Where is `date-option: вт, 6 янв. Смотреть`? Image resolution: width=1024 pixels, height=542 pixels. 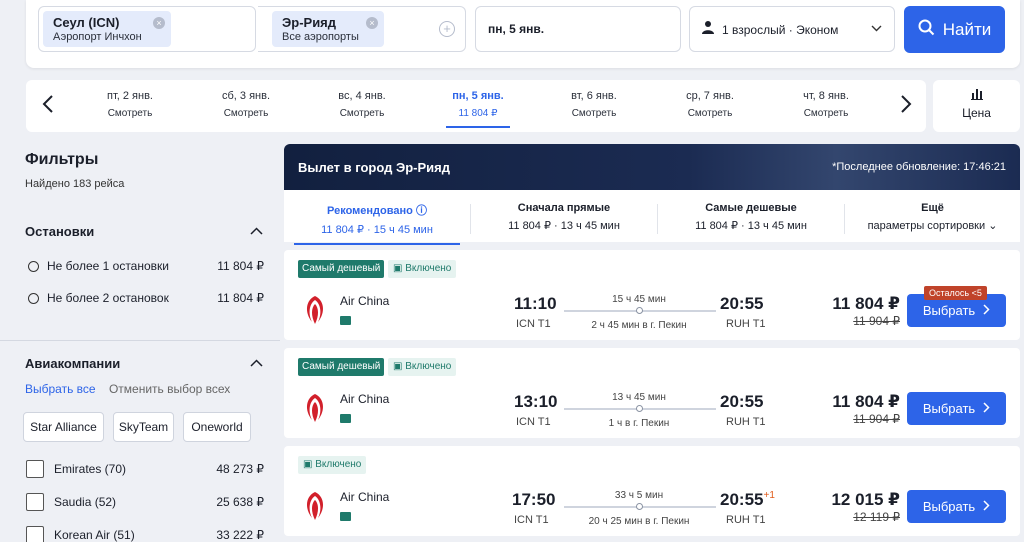 date-option: вт, 6 янв. Смотреть is located at coordinates (594, 104).